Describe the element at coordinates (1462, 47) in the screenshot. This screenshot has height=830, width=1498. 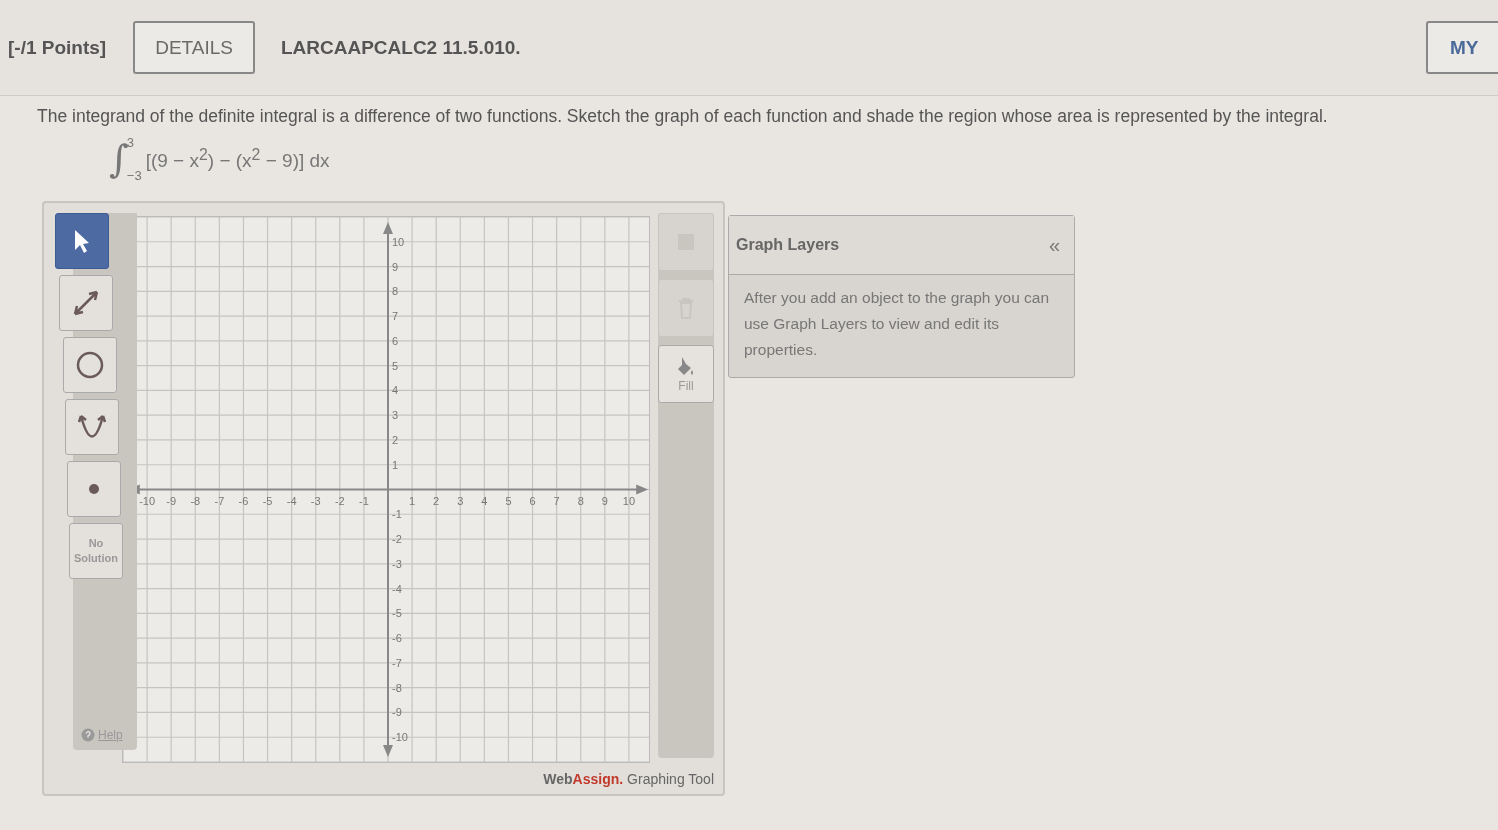
I see `my-notes-button: MY` at that location.